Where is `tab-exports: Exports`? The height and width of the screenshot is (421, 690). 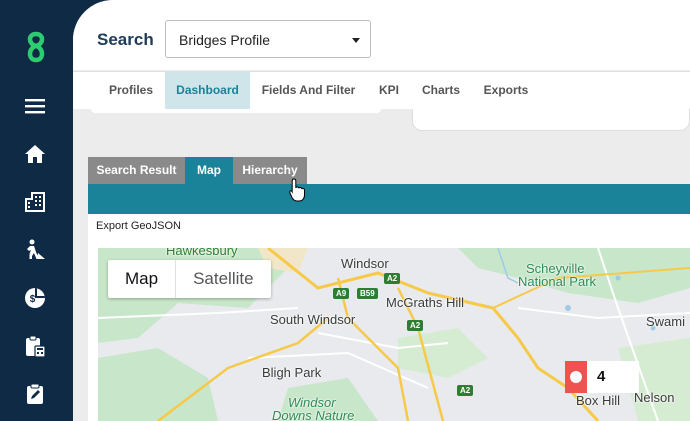
tab-exports: Exports is located at coordinates (506, 90).